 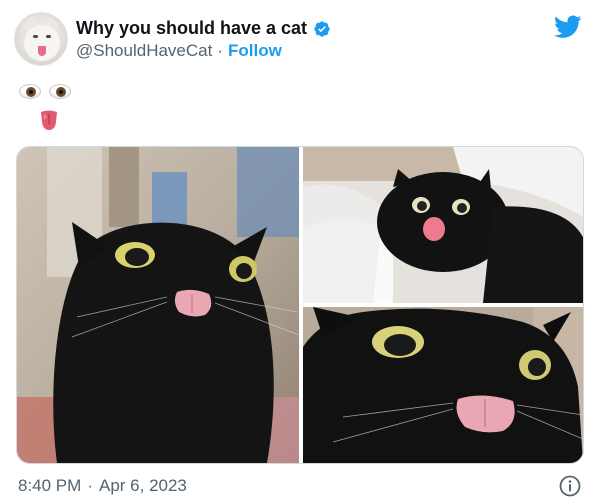 I want to click on author-name-row: Why you should have a cat, so click(x=203, y=28).